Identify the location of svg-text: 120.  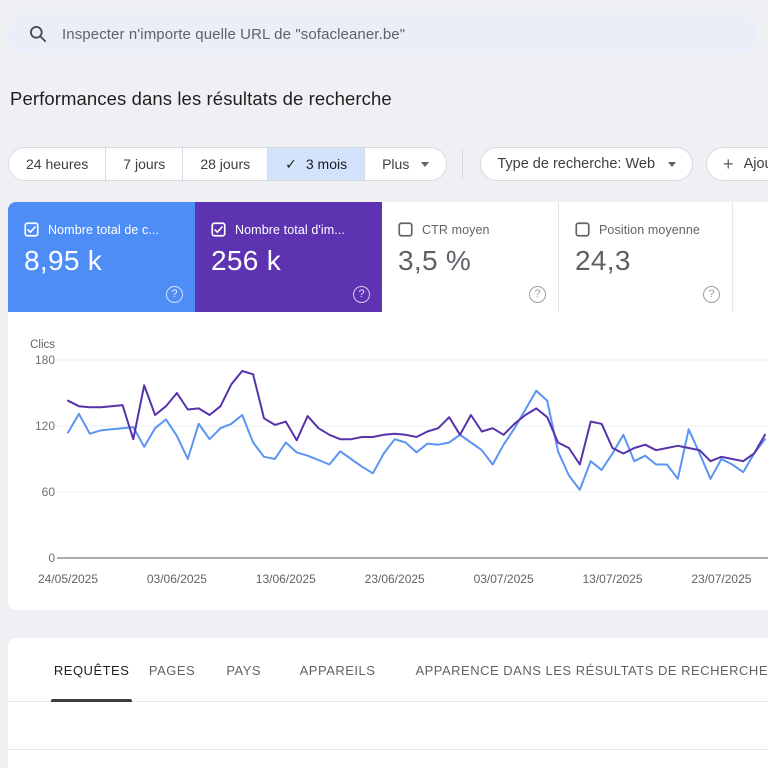
(45, 426).